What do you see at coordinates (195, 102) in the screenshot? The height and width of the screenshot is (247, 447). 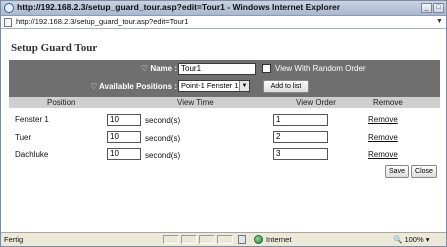 I see `column-header-view-time: View Time` at bounding box center [195, 102].